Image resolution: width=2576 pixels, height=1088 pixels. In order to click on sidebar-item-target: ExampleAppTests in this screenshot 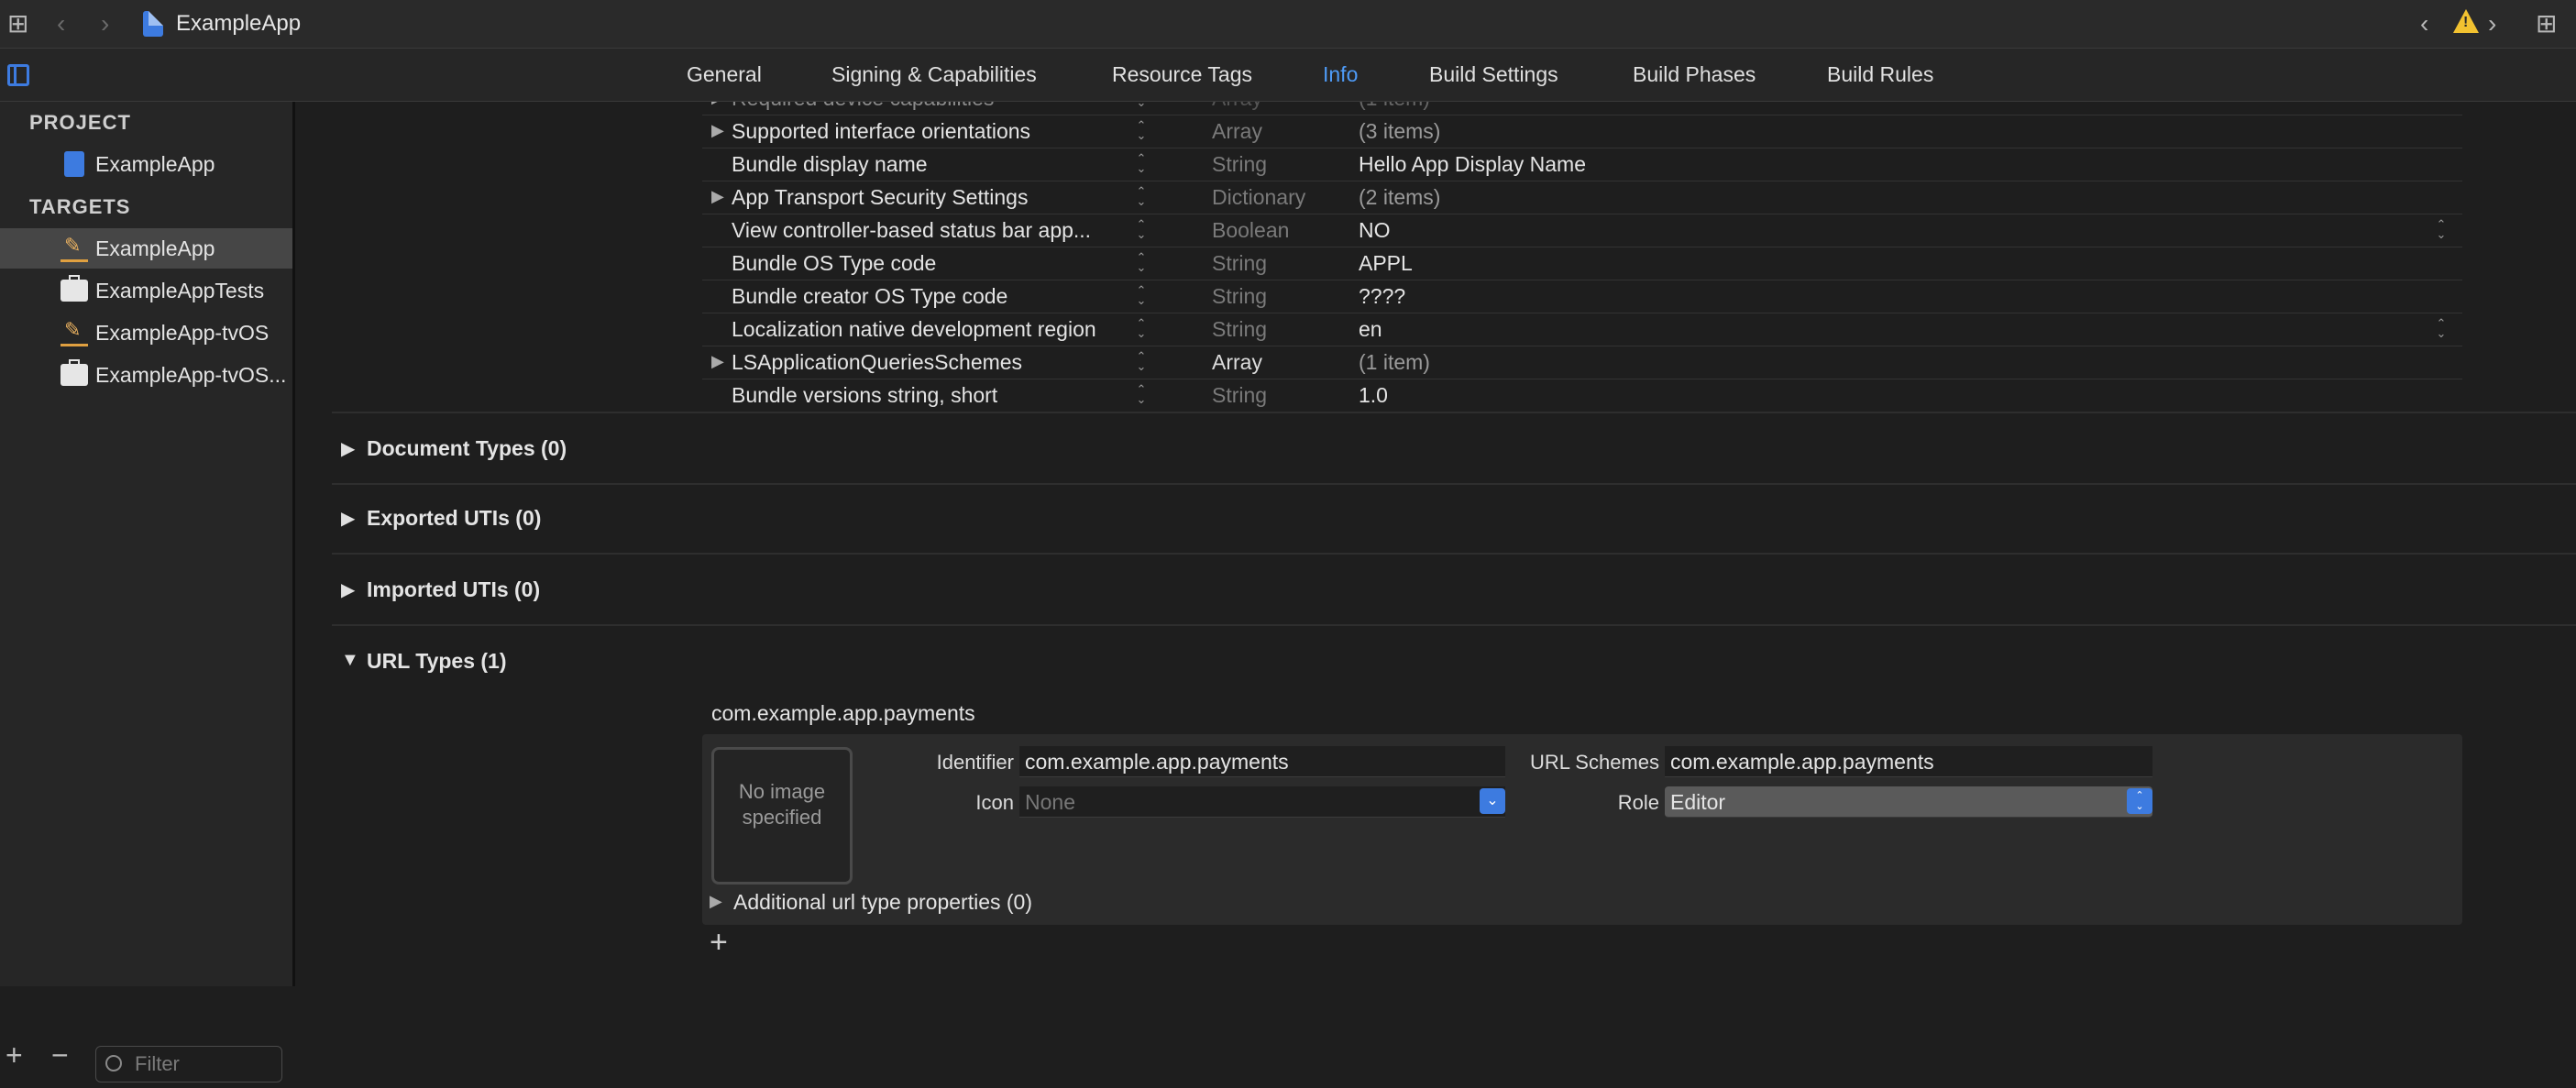, I will do `click(146, 290)`.